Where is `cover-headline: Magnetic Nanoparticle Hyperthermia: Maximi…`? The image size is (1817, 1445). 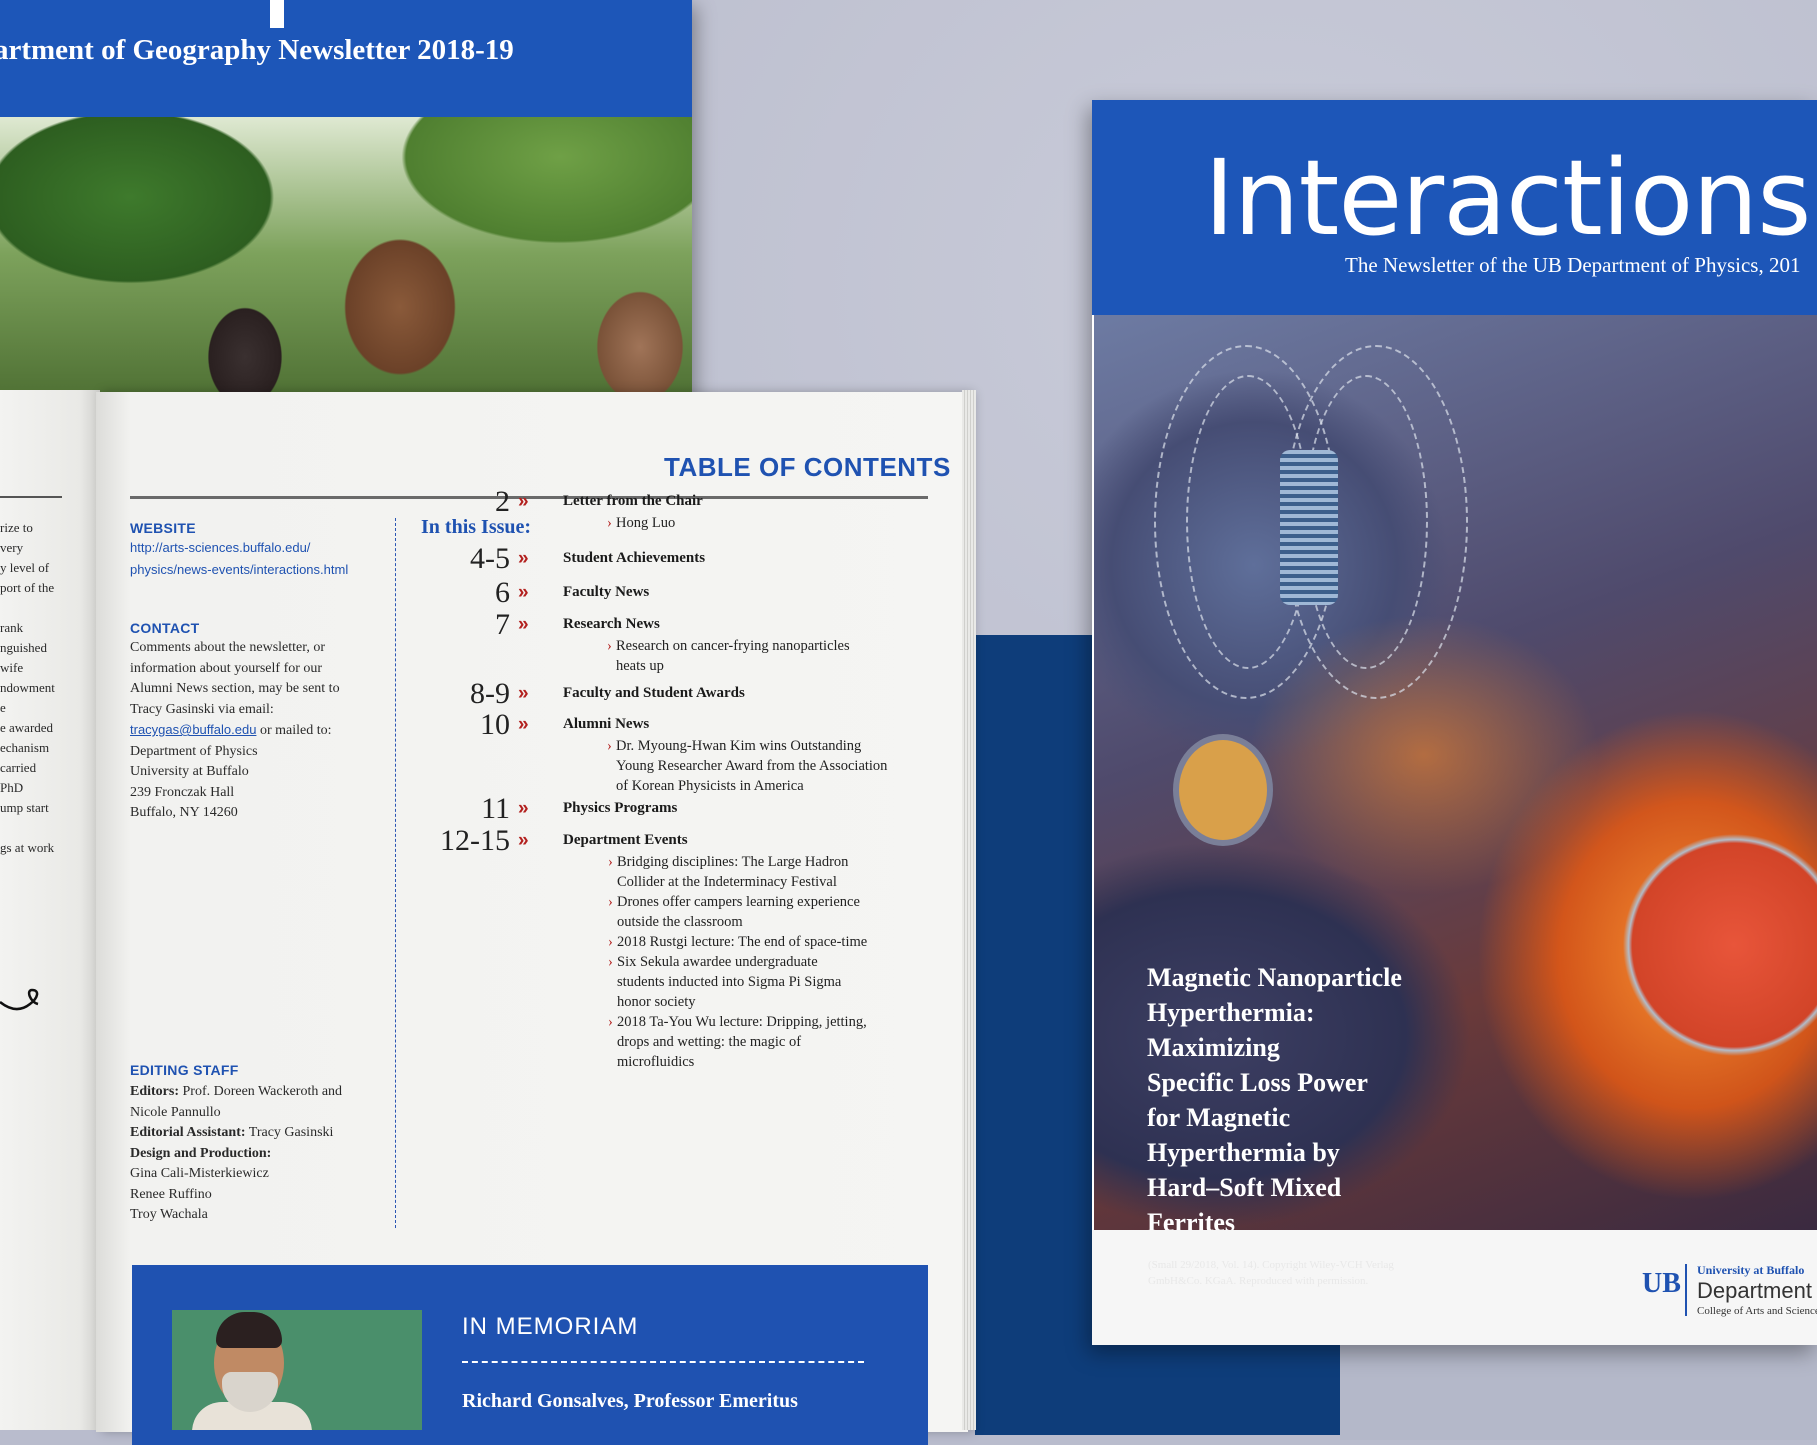
cover-headline: Magnetic Nanoparticle Hyperthermia: Maximi… is located at coordinates (1274, 1100).